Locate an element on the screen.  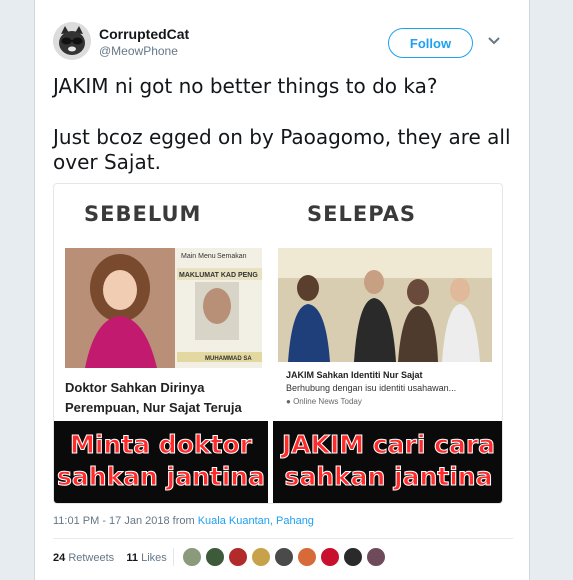
after-banner: JAKIM cari cara sahkan jantina is located at coordinates (387, 462).